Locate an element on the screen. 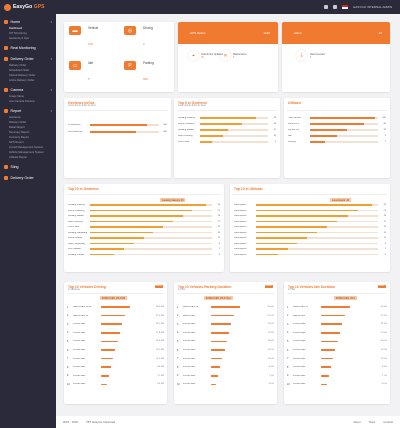  sidebar-subitem: Utilisasi Report is located at coordinates (28, 157).